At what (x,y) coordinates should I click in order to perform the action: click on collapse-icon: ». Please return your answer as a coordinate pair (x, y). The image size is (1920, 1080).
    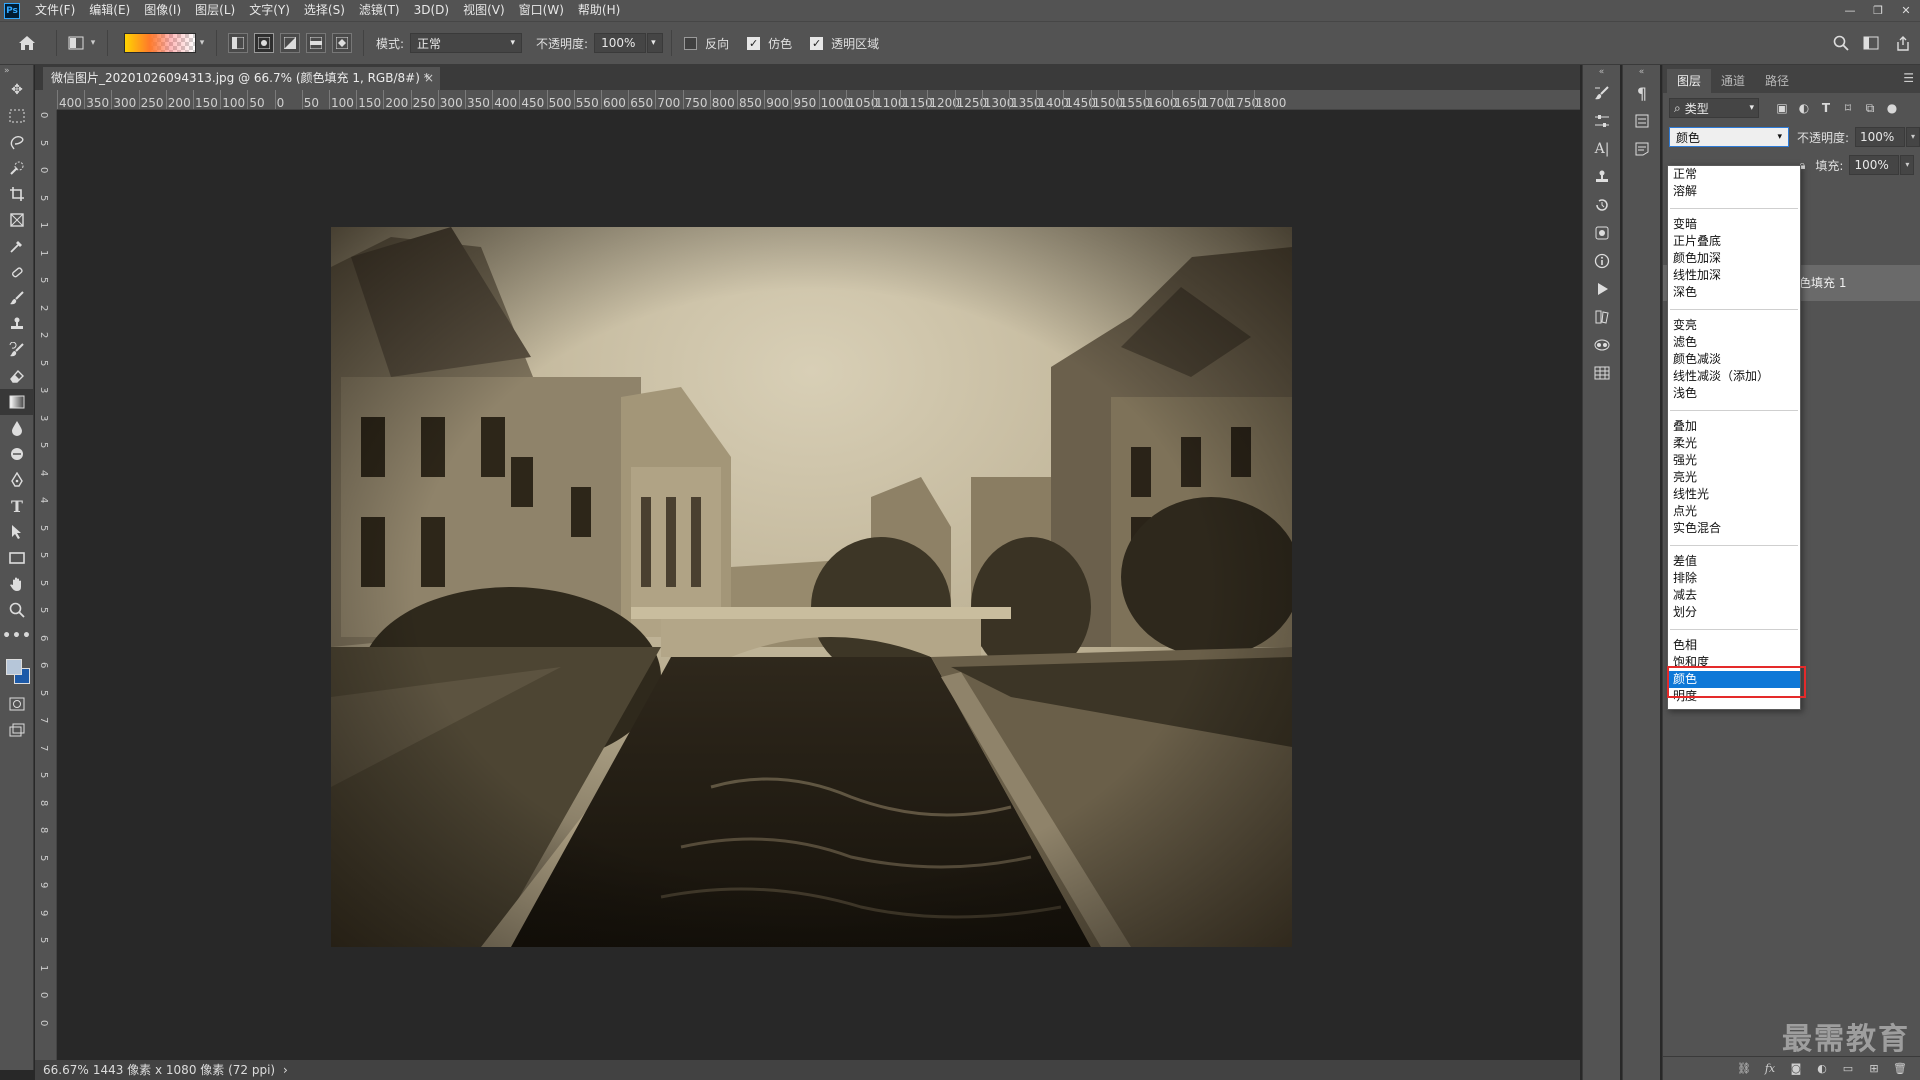
    Looking at the image, I should click on (16, 71).